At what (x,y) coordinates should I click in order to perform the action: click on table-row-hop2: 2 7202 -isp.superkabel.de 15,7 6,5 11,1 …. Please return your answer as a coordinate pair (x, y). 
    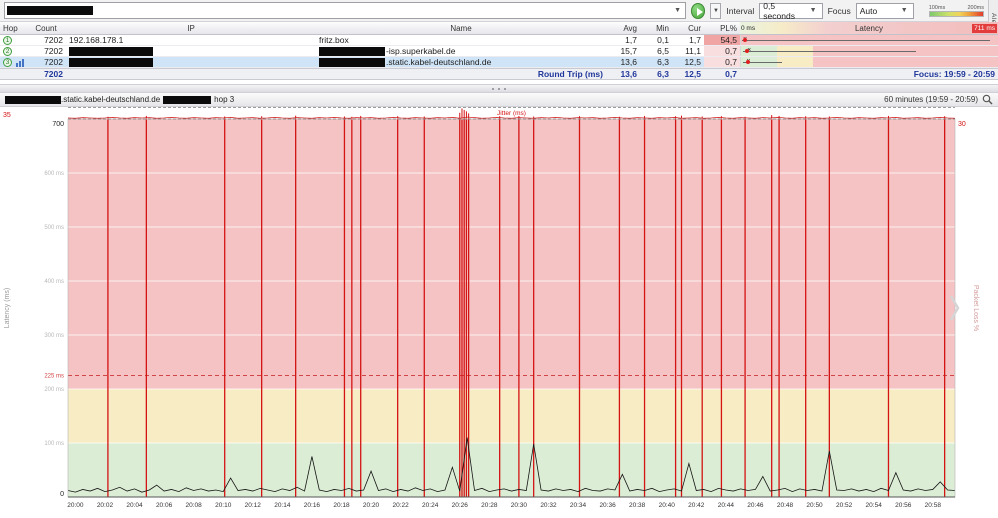
    Looking at the image, I should click on (499, 51).